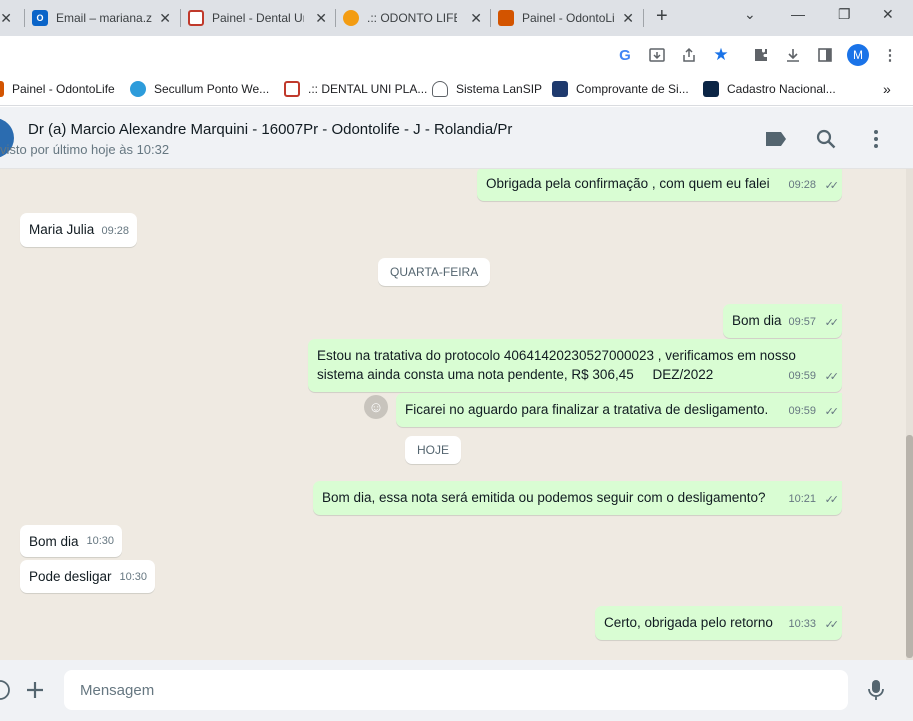  Describe the element at coordinates (909, 546) in the screenshot. I see `message-scrollbar-thumb` at that location.